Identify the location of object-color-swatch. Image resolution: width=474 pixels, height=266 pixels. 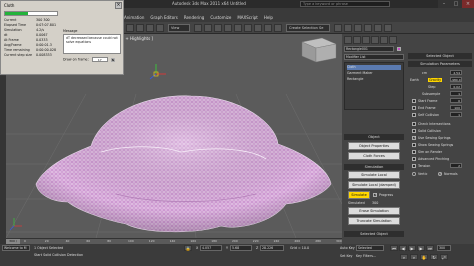
(399, 49).